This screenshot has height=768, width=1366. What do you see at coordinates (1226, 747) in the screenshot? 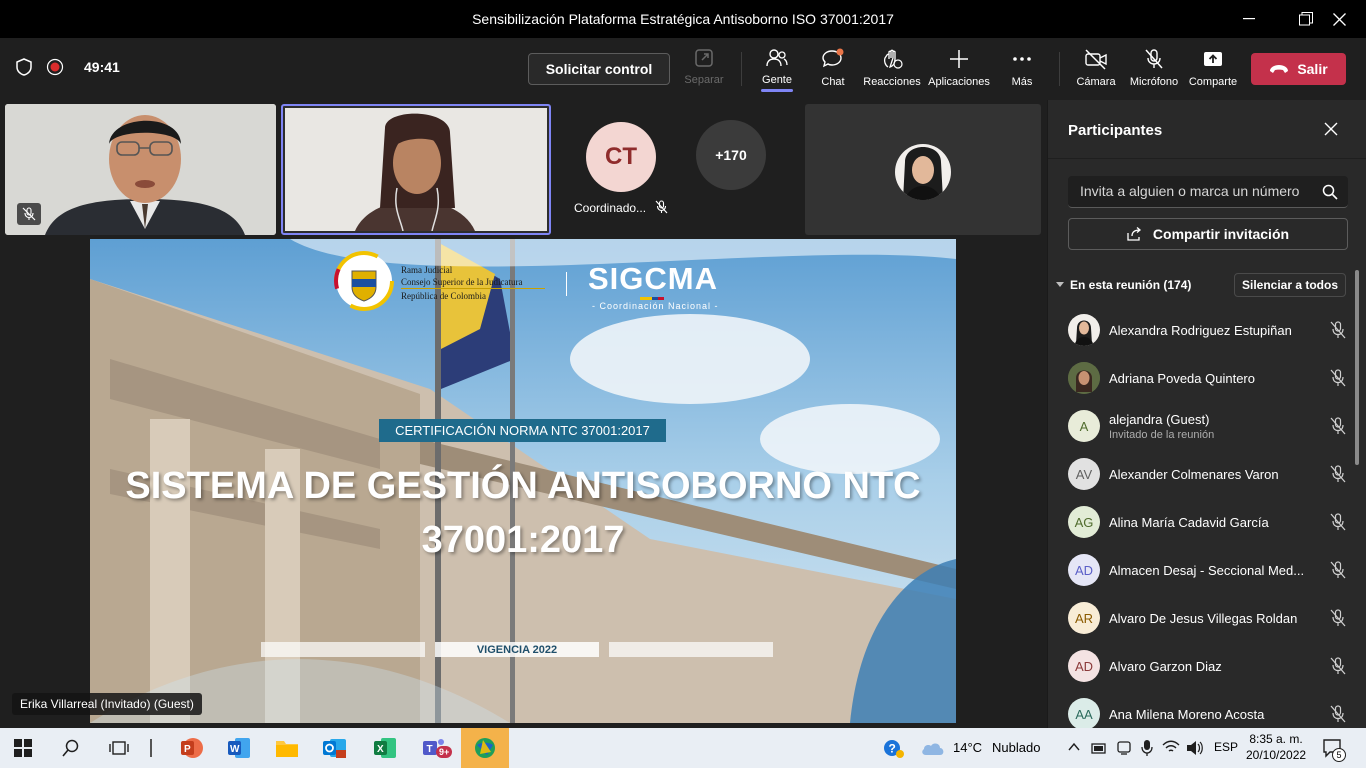
I see `language-indicator: ESP` at bounding box center [1226, 747].